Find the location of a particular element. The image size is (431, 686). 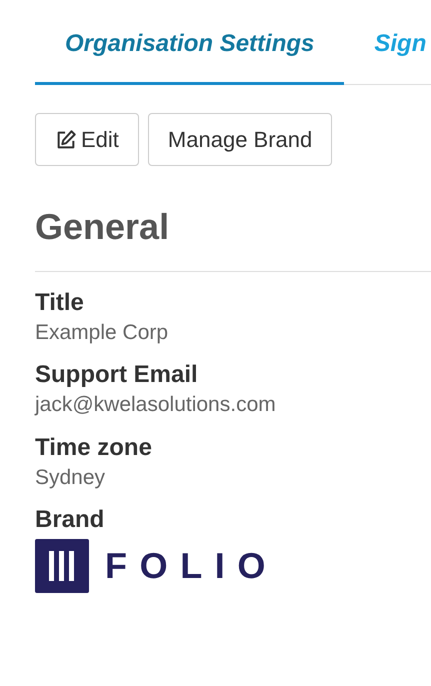

field-label: Title is located at coordinates (60, 303).